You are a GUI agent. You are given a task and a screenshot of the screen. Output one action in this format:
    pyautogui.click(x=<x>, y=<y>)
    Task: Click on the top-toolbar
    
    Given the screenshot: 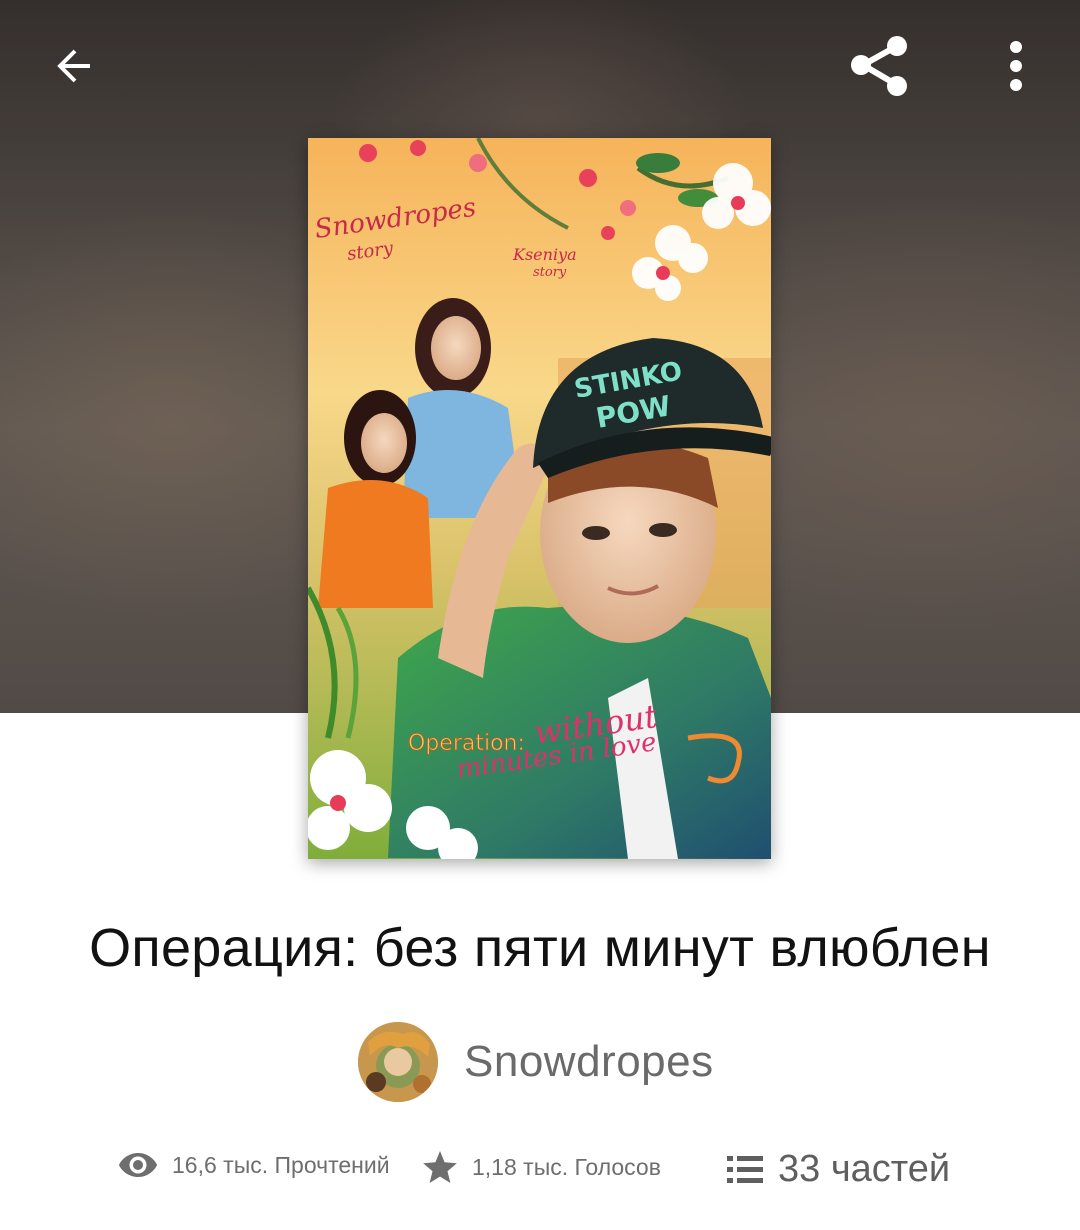 What is the action you would take?
    pyautogui.click(x=540, y=65)
    